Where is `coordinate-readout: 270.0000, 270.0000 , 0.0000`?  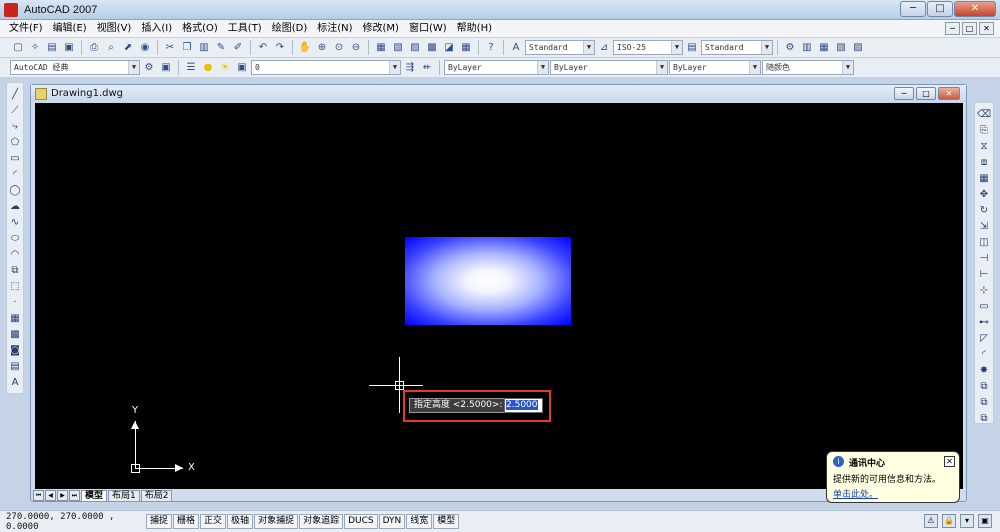
coordinate-readout: 270.0000, 270.0000 , 0.0000 is located at coordinates (76, 522).